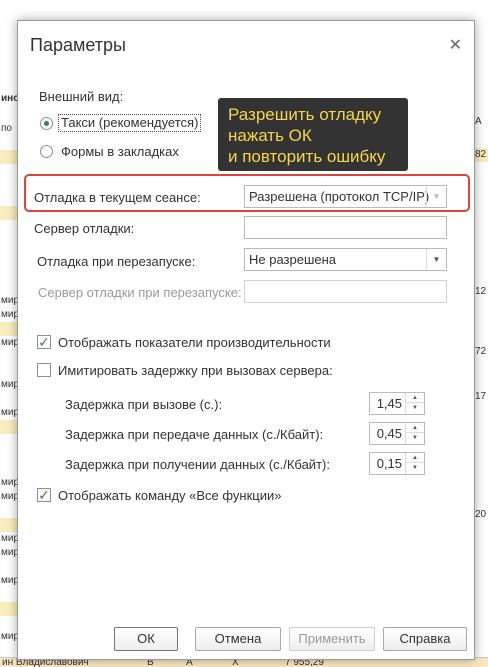 The image size is (488, 667). I want to click on close-icon: ✕, so click(455, 45).